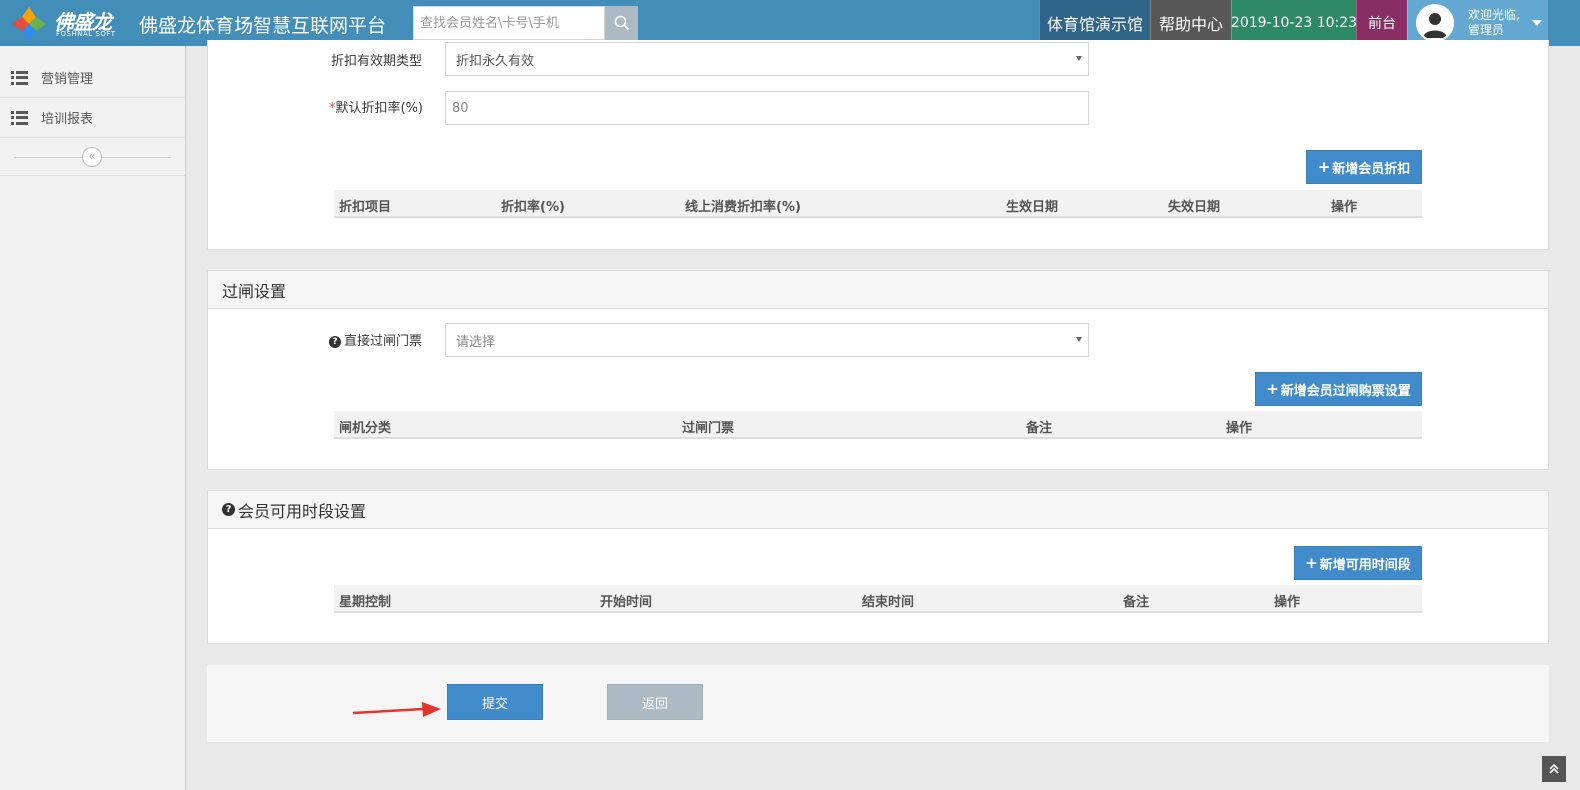 This screenshot has height=790, width=1580. What do you see at coordinates (743, 207) in the screenshot?
I see `column-header: 线上消费折扣率(%)` at bounding box center [743, 207].